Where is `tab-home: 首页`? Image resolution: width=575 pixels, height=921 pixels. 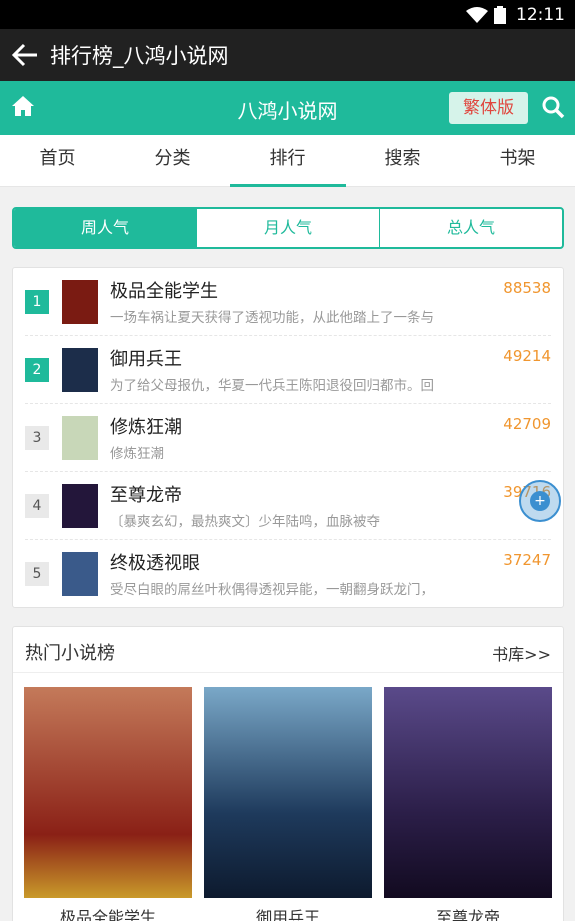 tab-home: 首页 is located at coordinates (57, 160).